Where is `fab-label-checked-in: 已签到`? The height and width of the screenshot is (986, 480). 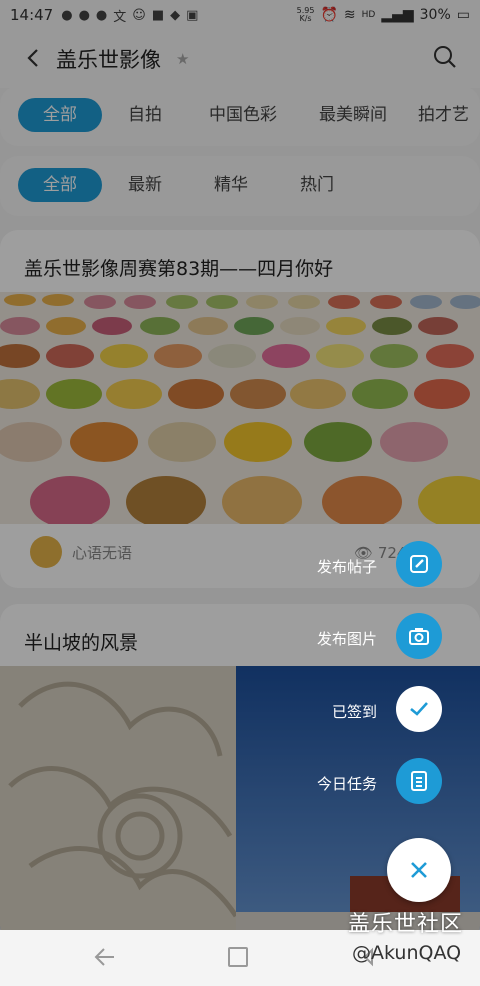
fab-label-checked-in: 已签到 is located at coordinates (327, 711).